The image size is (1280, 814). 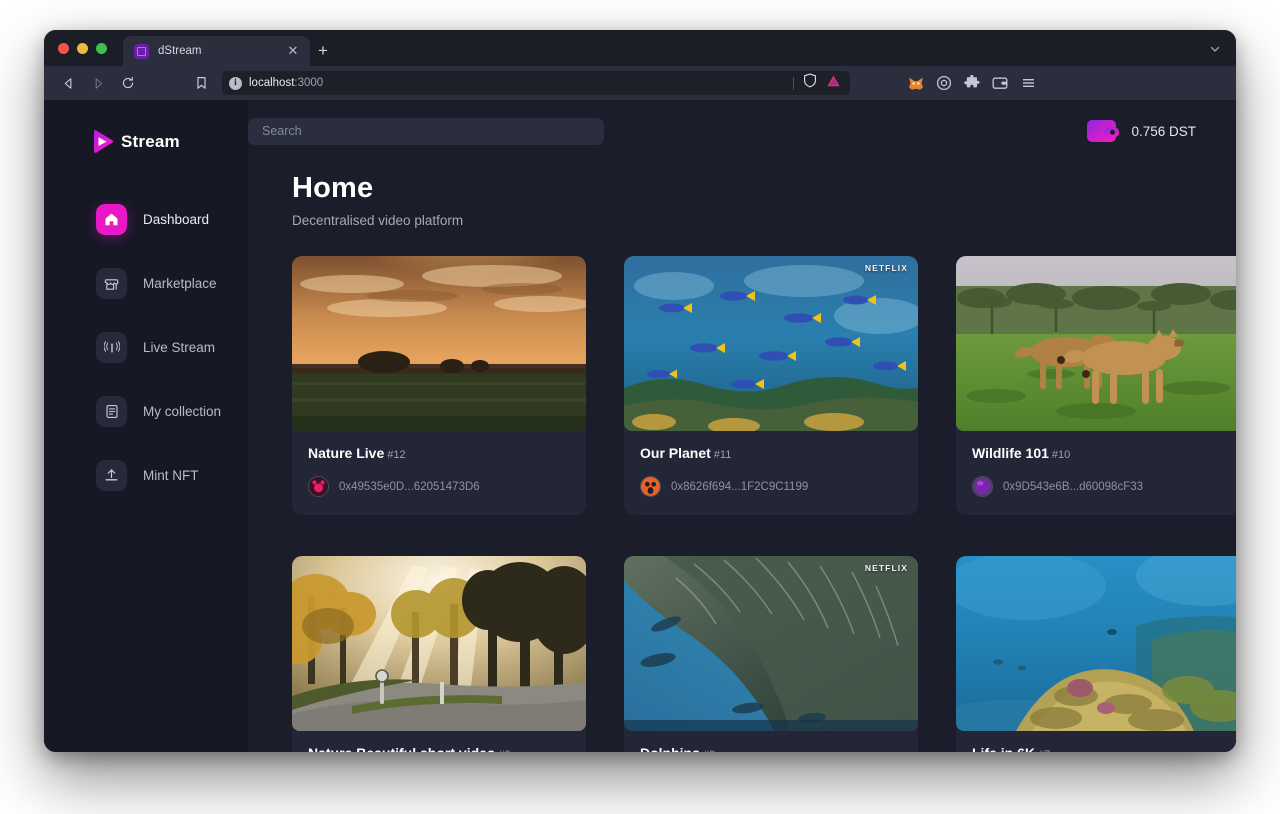 What do you see at coordinates (111, 411) in the screenshot?
I see `collection-icon` at bounding box center [111, 411].